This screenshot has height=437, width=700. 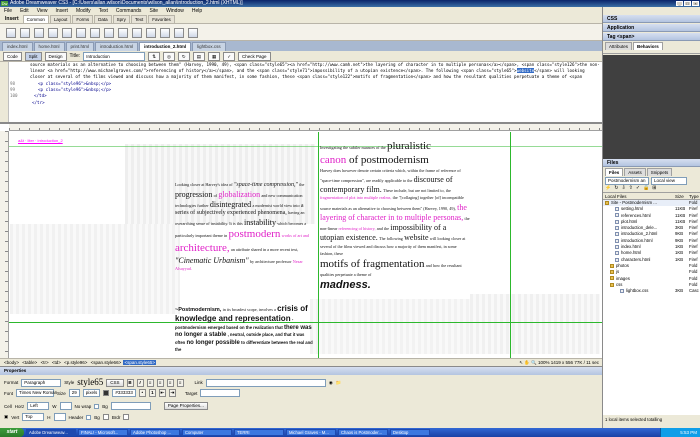 I want to click on select-tool-icon: ↖, so click(x=521, y=362).